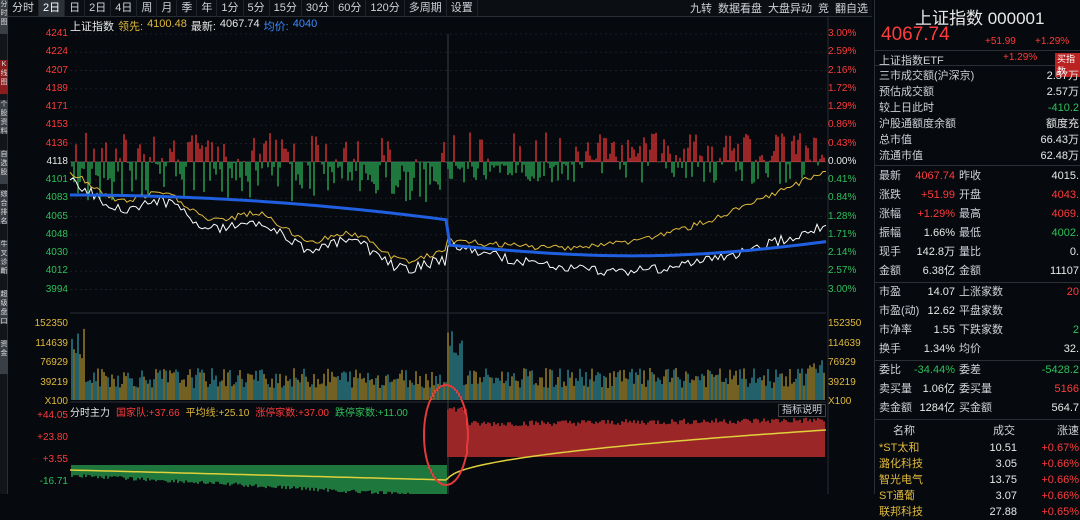 The height and width of the screenshot is (520, 1080). What do you see at coordinates (938, 389) in the screenshot?
I see `quote-value: 1.06亿` at bounding box center [938, 389].